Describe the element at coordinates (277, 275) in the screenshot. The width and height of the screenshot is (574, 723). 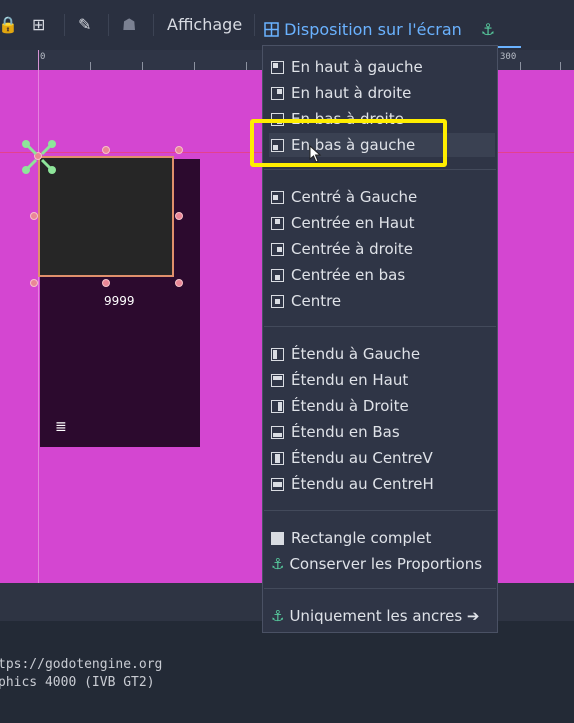
I see `anchor-center-bottom-icon` at that location.